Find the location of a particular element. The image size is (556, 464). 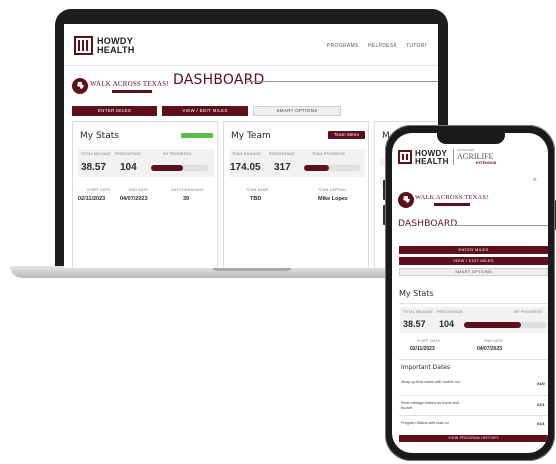

brand-divider is located at coordinates (453, 157).